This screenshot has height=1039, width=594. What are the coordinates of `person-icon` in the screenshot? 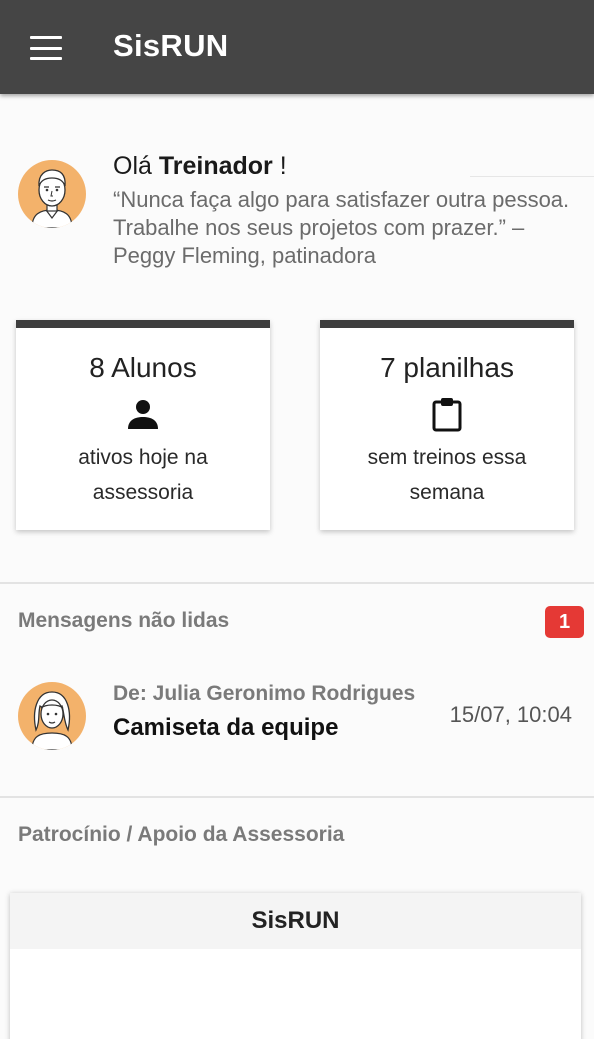 It's located at (143, 414).